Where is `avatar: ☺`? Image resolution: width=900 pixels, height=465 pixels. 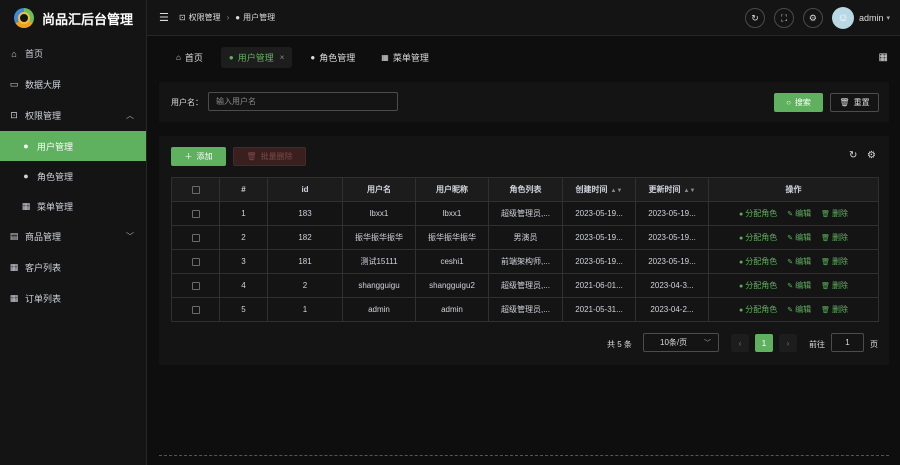
avatar: ☺ is located at coordinates (842, 18).